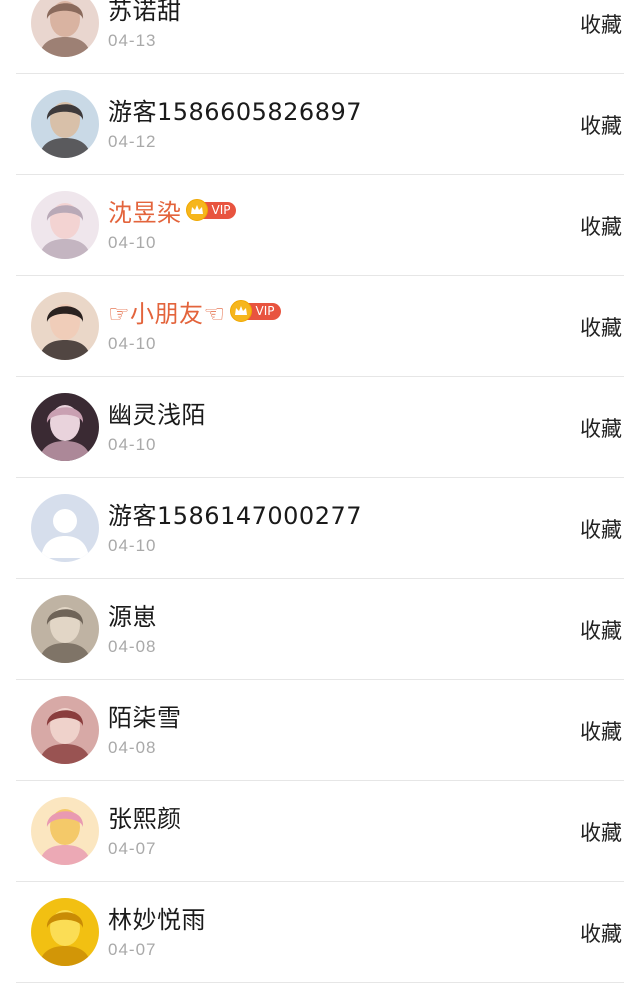 Image resolution: width=640 pixels, height=983 pixels. I want to click on user-name: 林妙悦雨, so click(157, 917).